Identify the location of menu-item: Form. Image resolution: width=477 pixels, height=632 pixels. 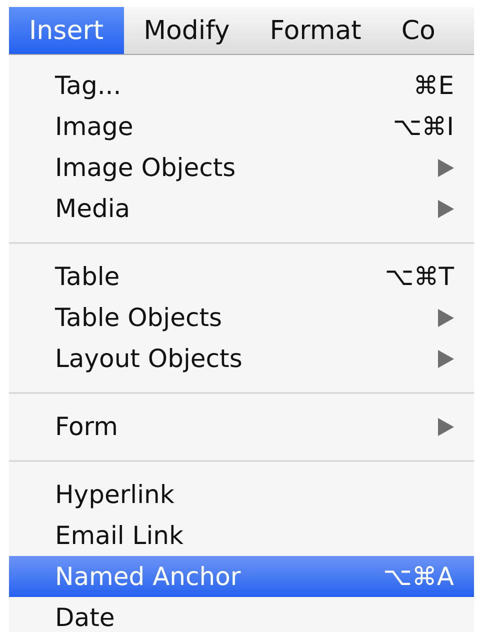
(241, 426).